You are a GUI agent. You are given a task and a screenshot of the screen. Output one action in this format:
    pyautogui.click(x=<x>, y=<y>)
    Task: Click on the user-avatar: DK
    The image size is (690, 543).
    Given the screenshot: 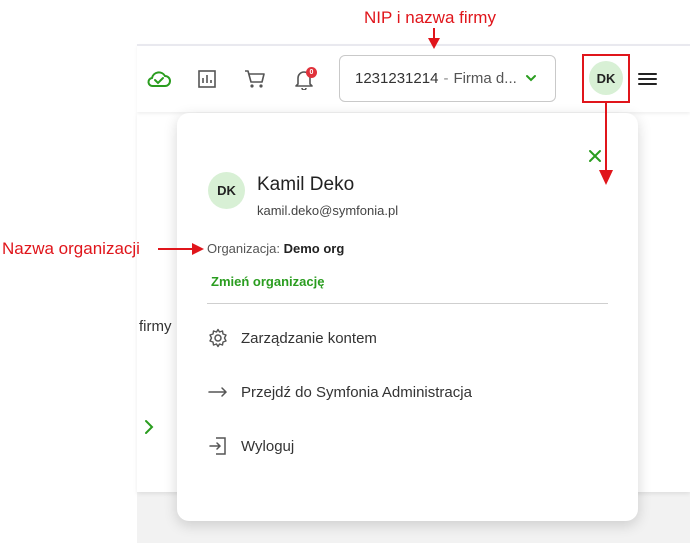 What is the action you would take?
    pyautogui.click(x=226, y=190)
    